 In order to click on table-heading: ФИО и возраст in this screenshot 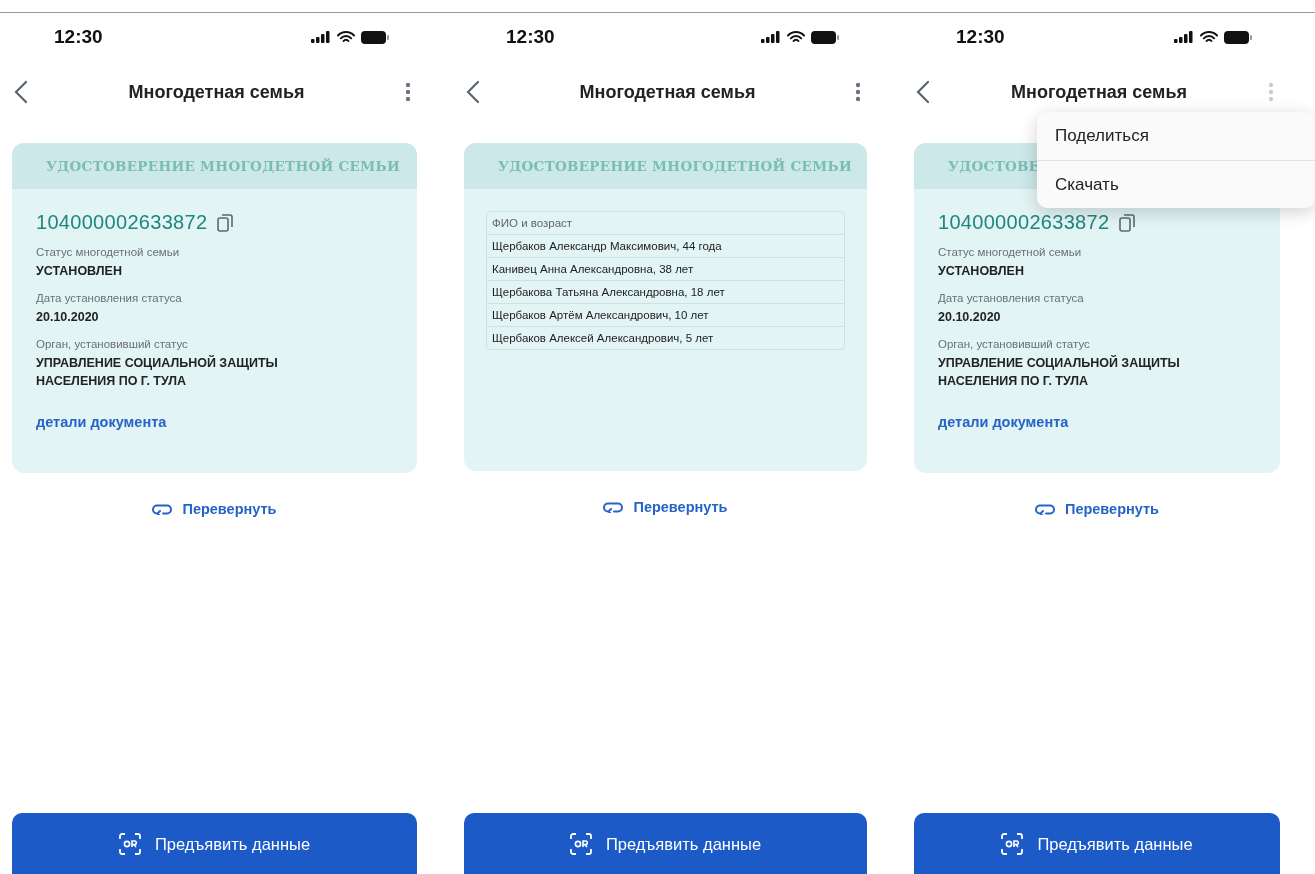, I will do `click(532, 223)`.